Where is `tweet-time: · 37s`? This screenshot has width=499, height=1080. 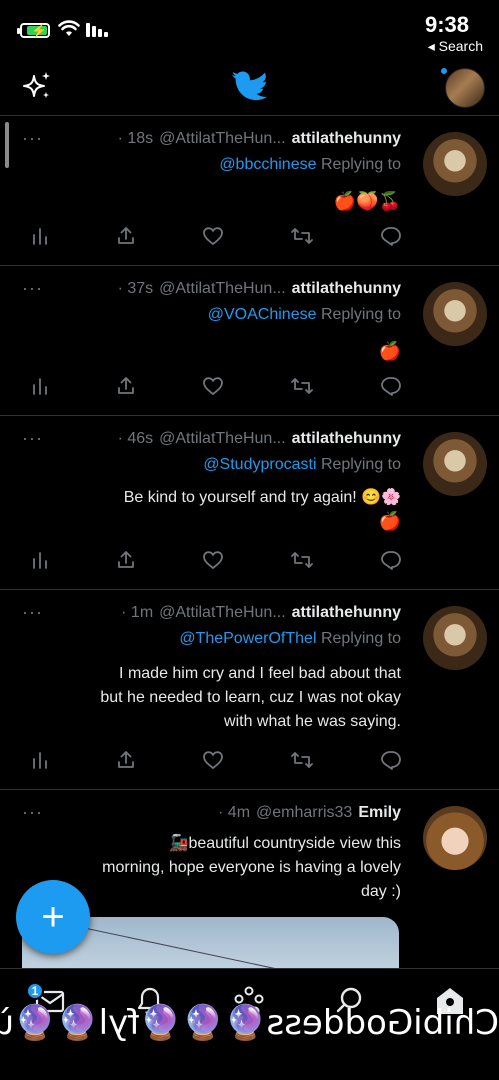
tweet-time: · 37s is located at coordinates (135, 288).